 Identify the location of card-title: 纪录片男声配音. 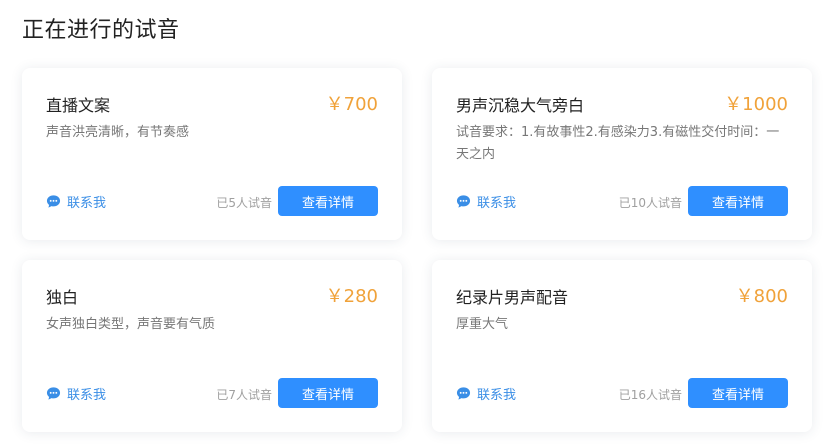
(512, 297).